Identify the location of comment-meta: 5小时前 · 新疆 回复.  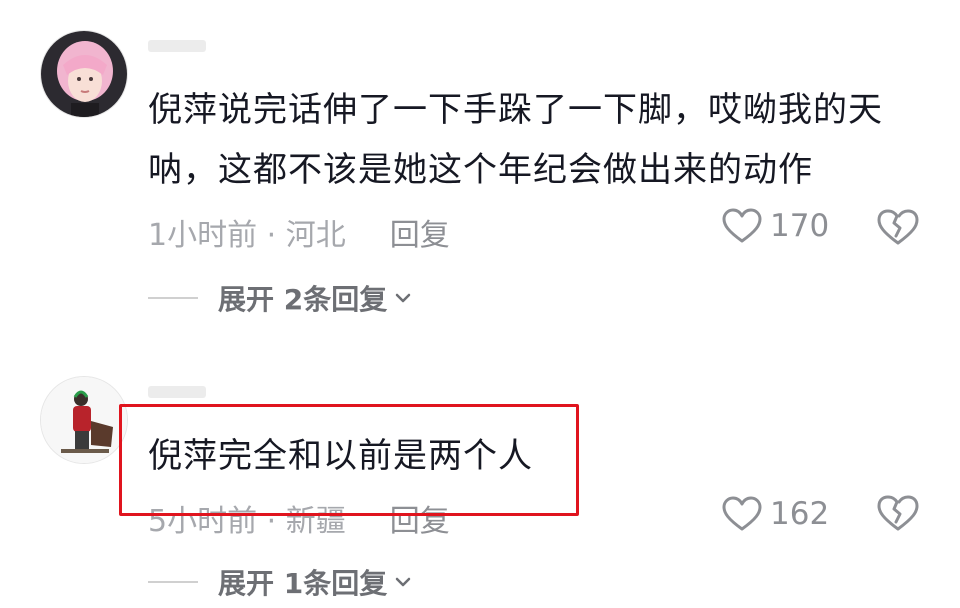
(299, 518).